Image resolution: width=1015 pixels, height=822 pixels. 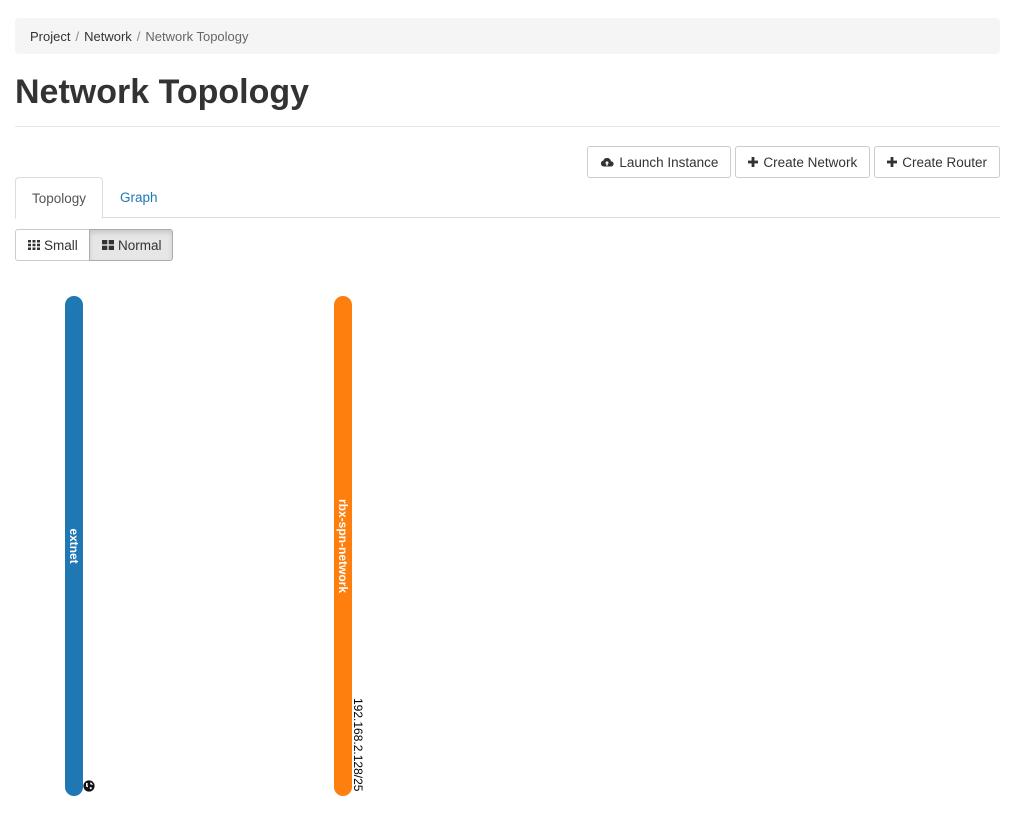 What do you see at coordinates (34, 245) in the screenshot?
I see `grid-small-icon` at bounding box center [34, 245].